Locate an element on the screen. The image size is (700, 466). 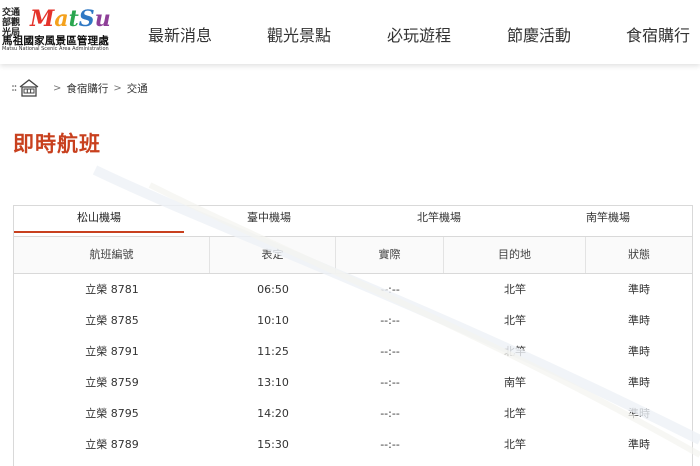
tab-songshan-airport: 松山機場 is located at coordinates (99, 219).